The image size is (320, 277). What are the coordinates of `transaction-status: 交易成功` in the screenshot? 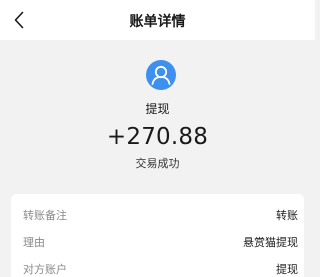 It's located at (157, 163).